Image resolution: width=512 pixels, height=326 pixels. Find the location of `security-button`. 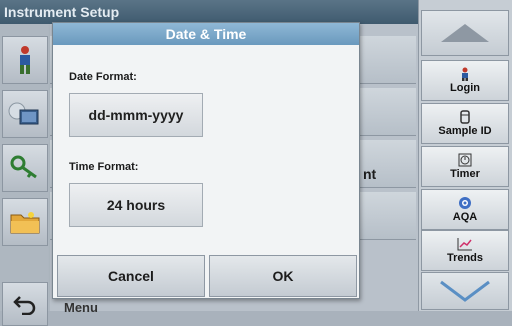

security-button is located at coordinates (25, 168).